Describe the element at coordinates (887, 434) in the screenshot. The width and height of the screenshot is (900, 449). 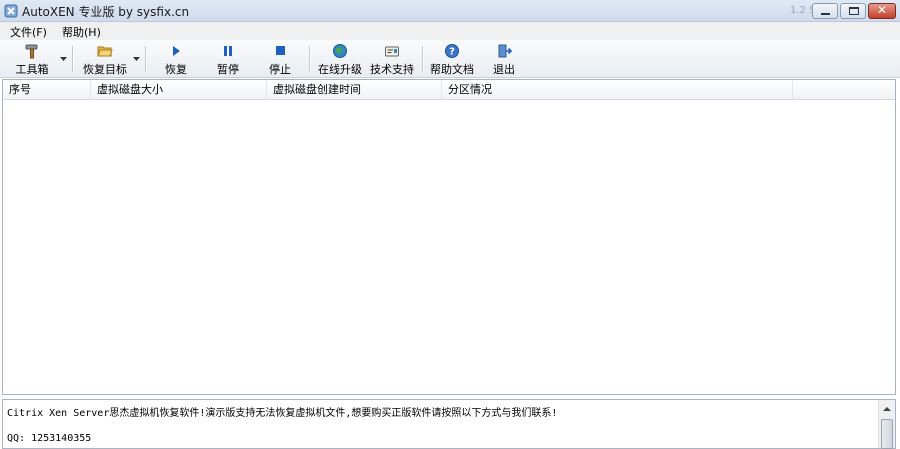
I see `scroll-thumb` at that location.